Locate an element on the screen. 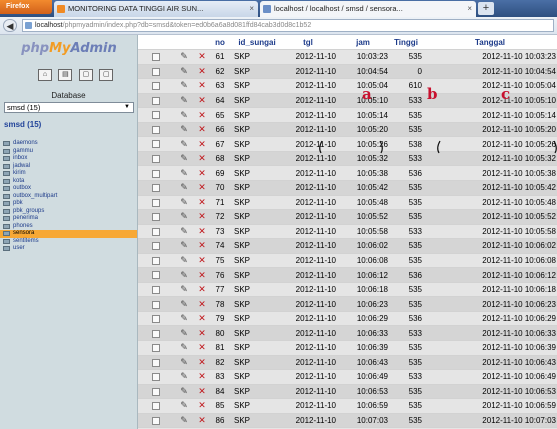 This screenshot has height=429, width=557. back-button: ◀ is located at coordinates (10, 25).